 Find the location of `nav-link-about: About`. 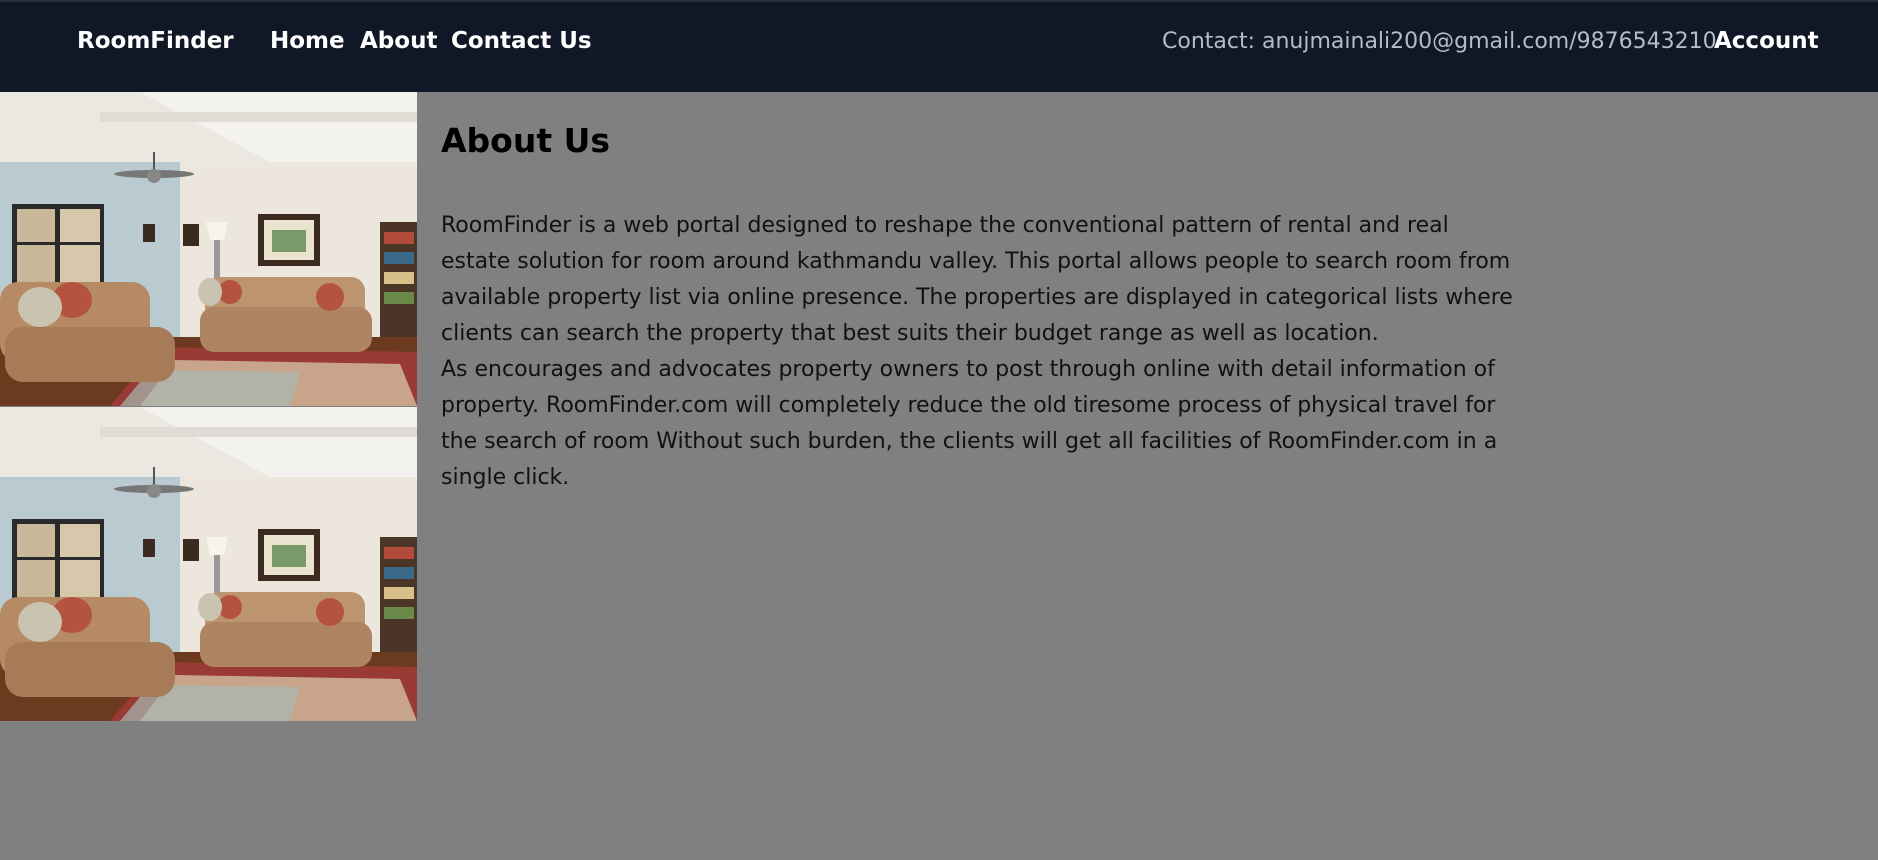

nav-link-about: About is located at coordinates (398, 41).